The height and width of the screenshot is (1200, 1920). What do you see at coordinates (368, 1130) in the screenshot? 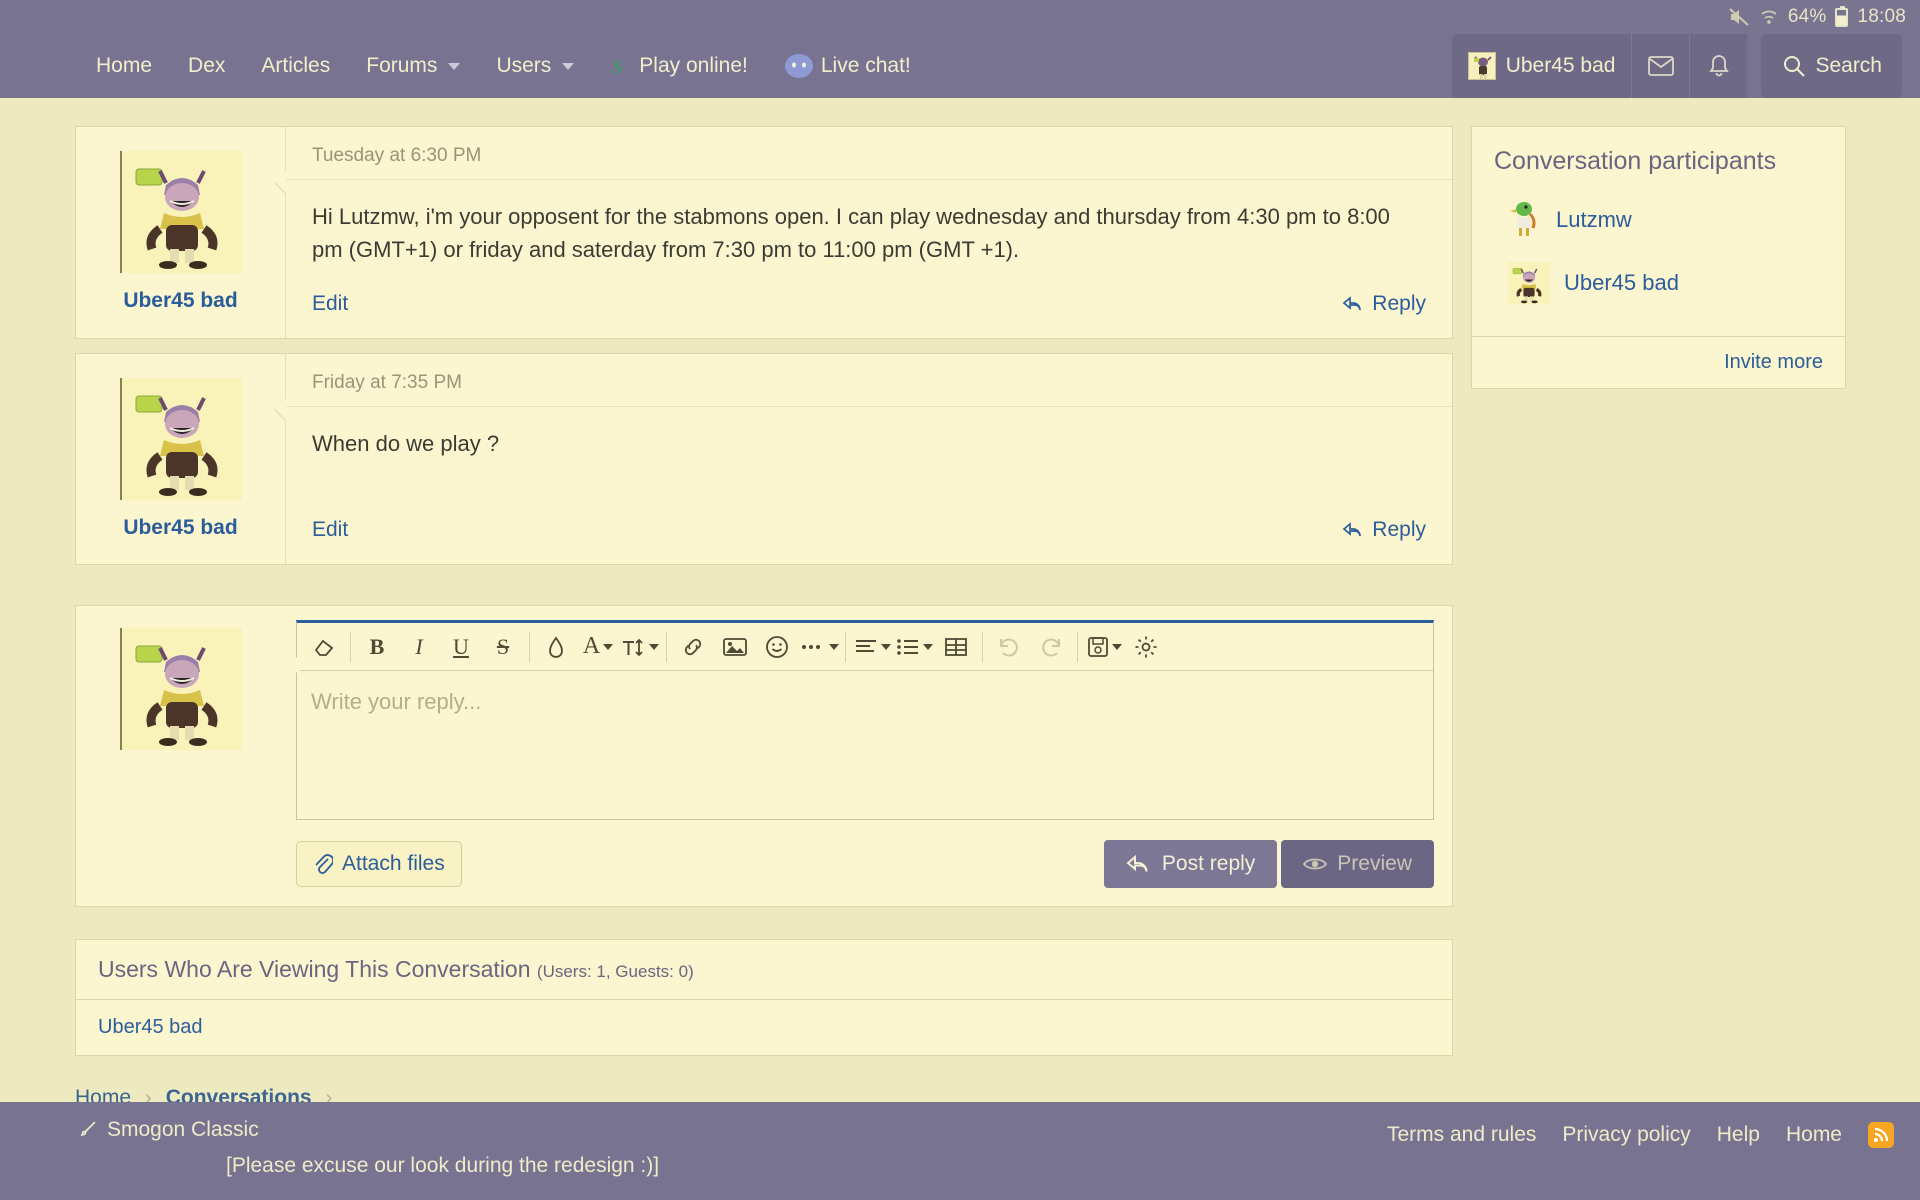
I see `style-chooser-button: Smogon Classic` at bounding box center [368, 1130].